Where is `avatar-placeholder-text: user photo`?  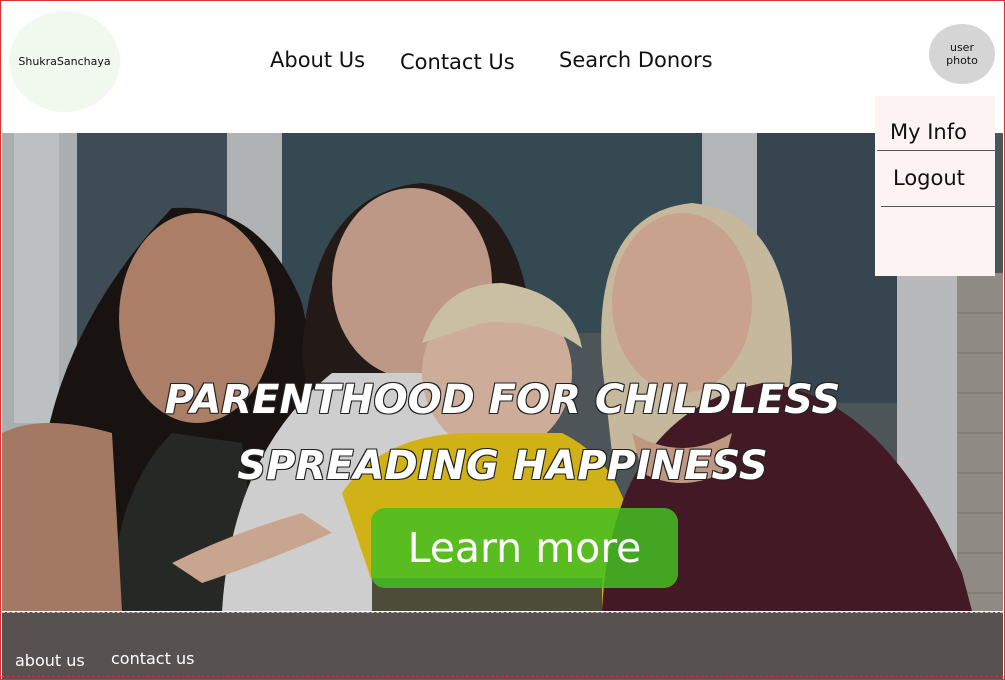
avatar-placeholder-text: user photo is located at coordinates (962, 54).